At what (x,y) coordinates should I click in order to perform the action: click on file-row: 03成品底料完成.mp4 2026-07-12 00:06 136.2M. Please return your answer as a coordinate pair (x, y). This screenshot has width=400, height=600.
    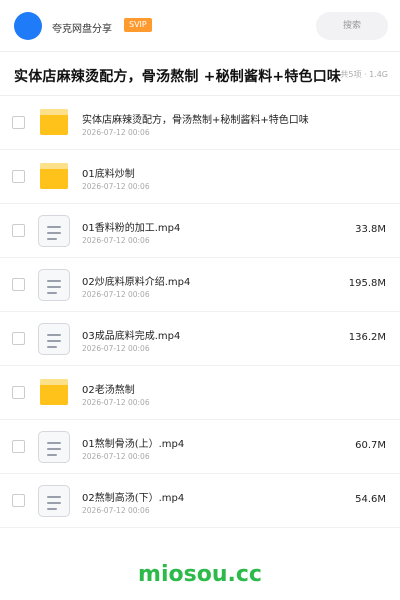
    Looking at the image, I should click on (200, 339).